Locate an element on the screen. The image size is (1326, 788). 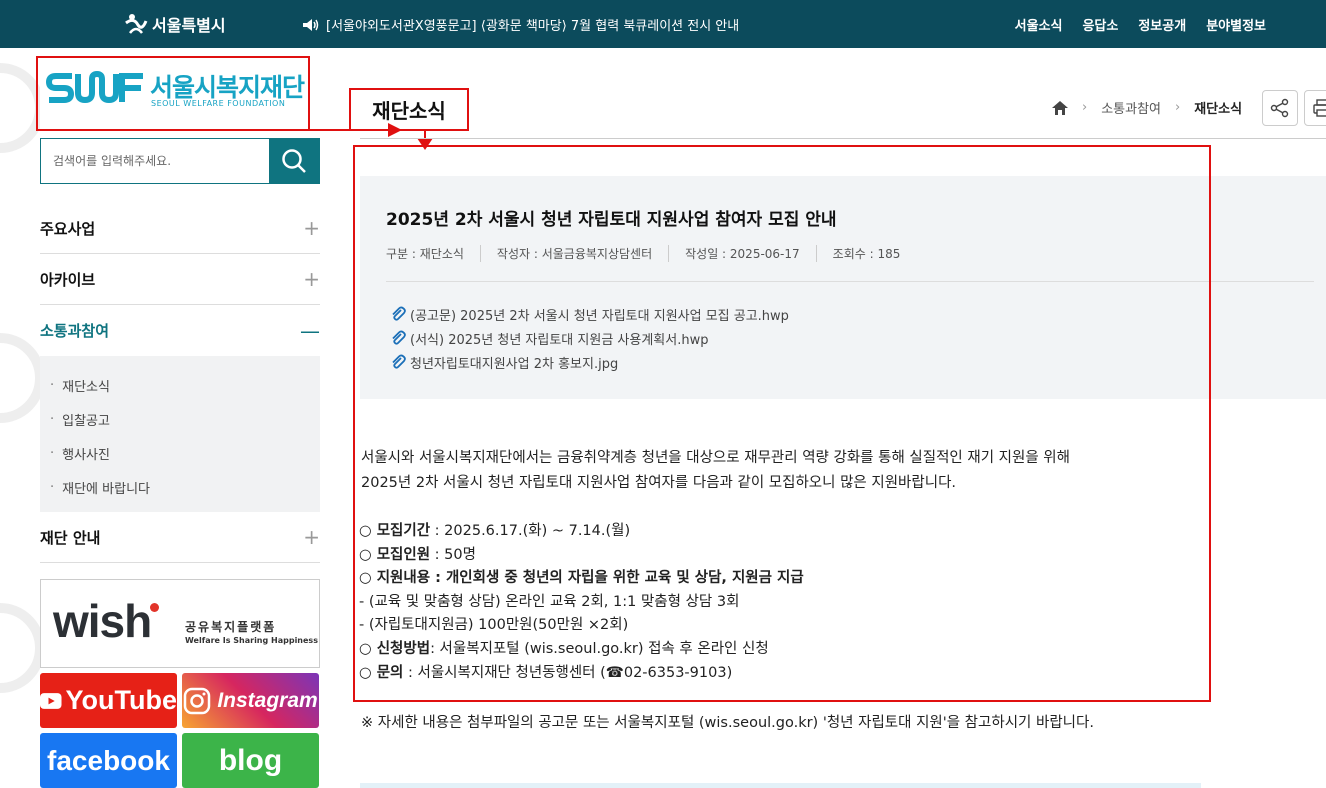
detail-label: ○ 문의 is located at coordinates (381, 672).